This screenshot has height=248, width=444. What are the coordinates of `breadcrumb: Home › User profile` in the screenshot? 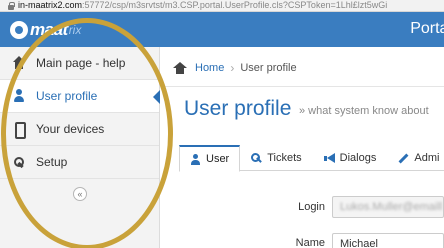 It's located at (235, 68).